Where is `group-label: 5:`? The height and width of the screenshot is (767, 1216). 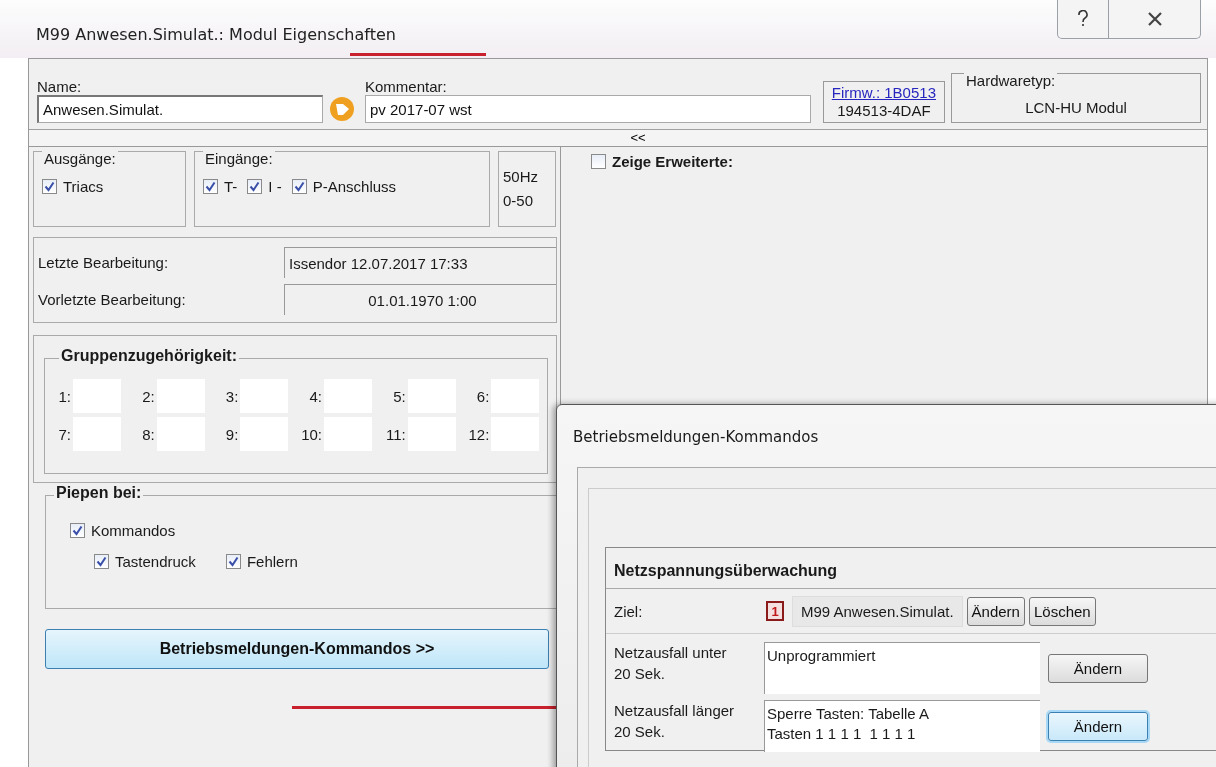 group-label: 5: is located at coordinates (399, 396).